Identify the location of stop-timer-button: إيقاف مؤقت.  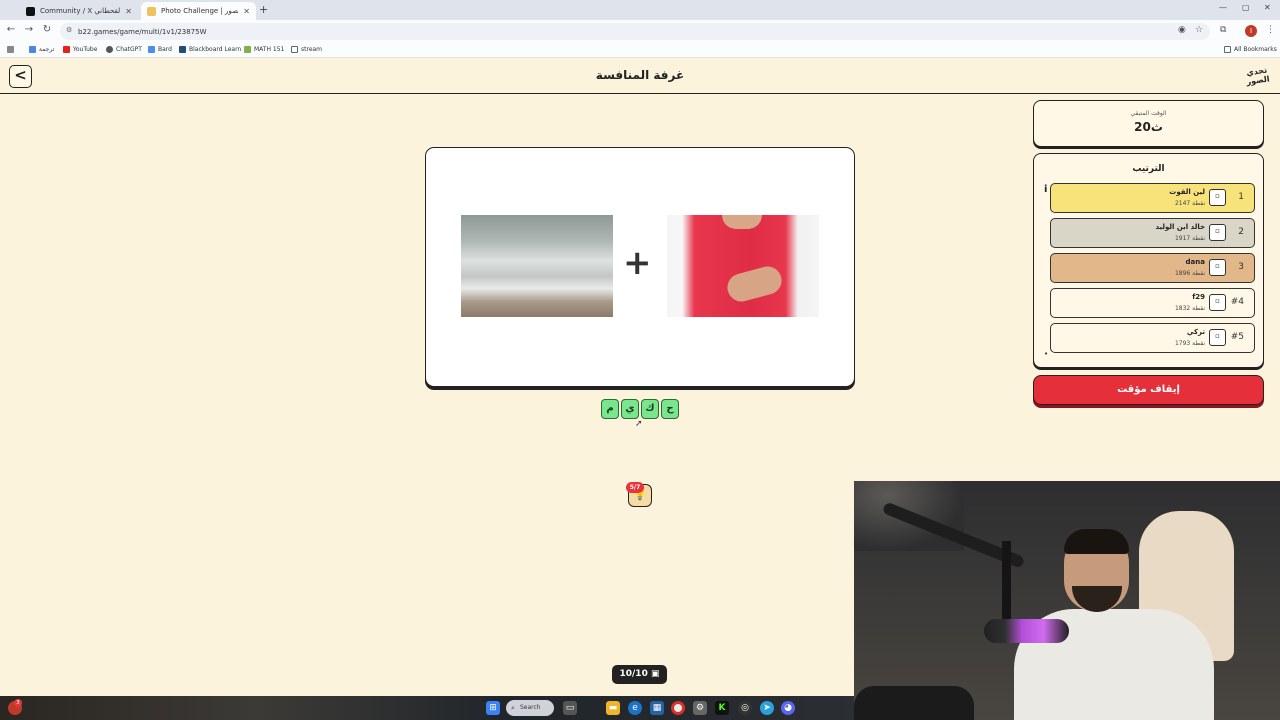
(1148, 390).